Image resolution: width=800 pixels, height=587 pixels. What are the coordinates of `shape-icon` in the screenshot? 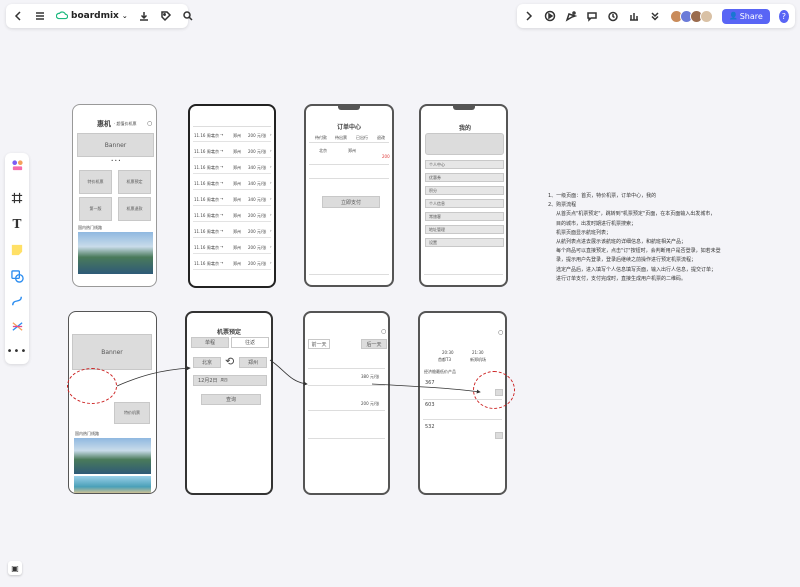 It's located at (17, 276).